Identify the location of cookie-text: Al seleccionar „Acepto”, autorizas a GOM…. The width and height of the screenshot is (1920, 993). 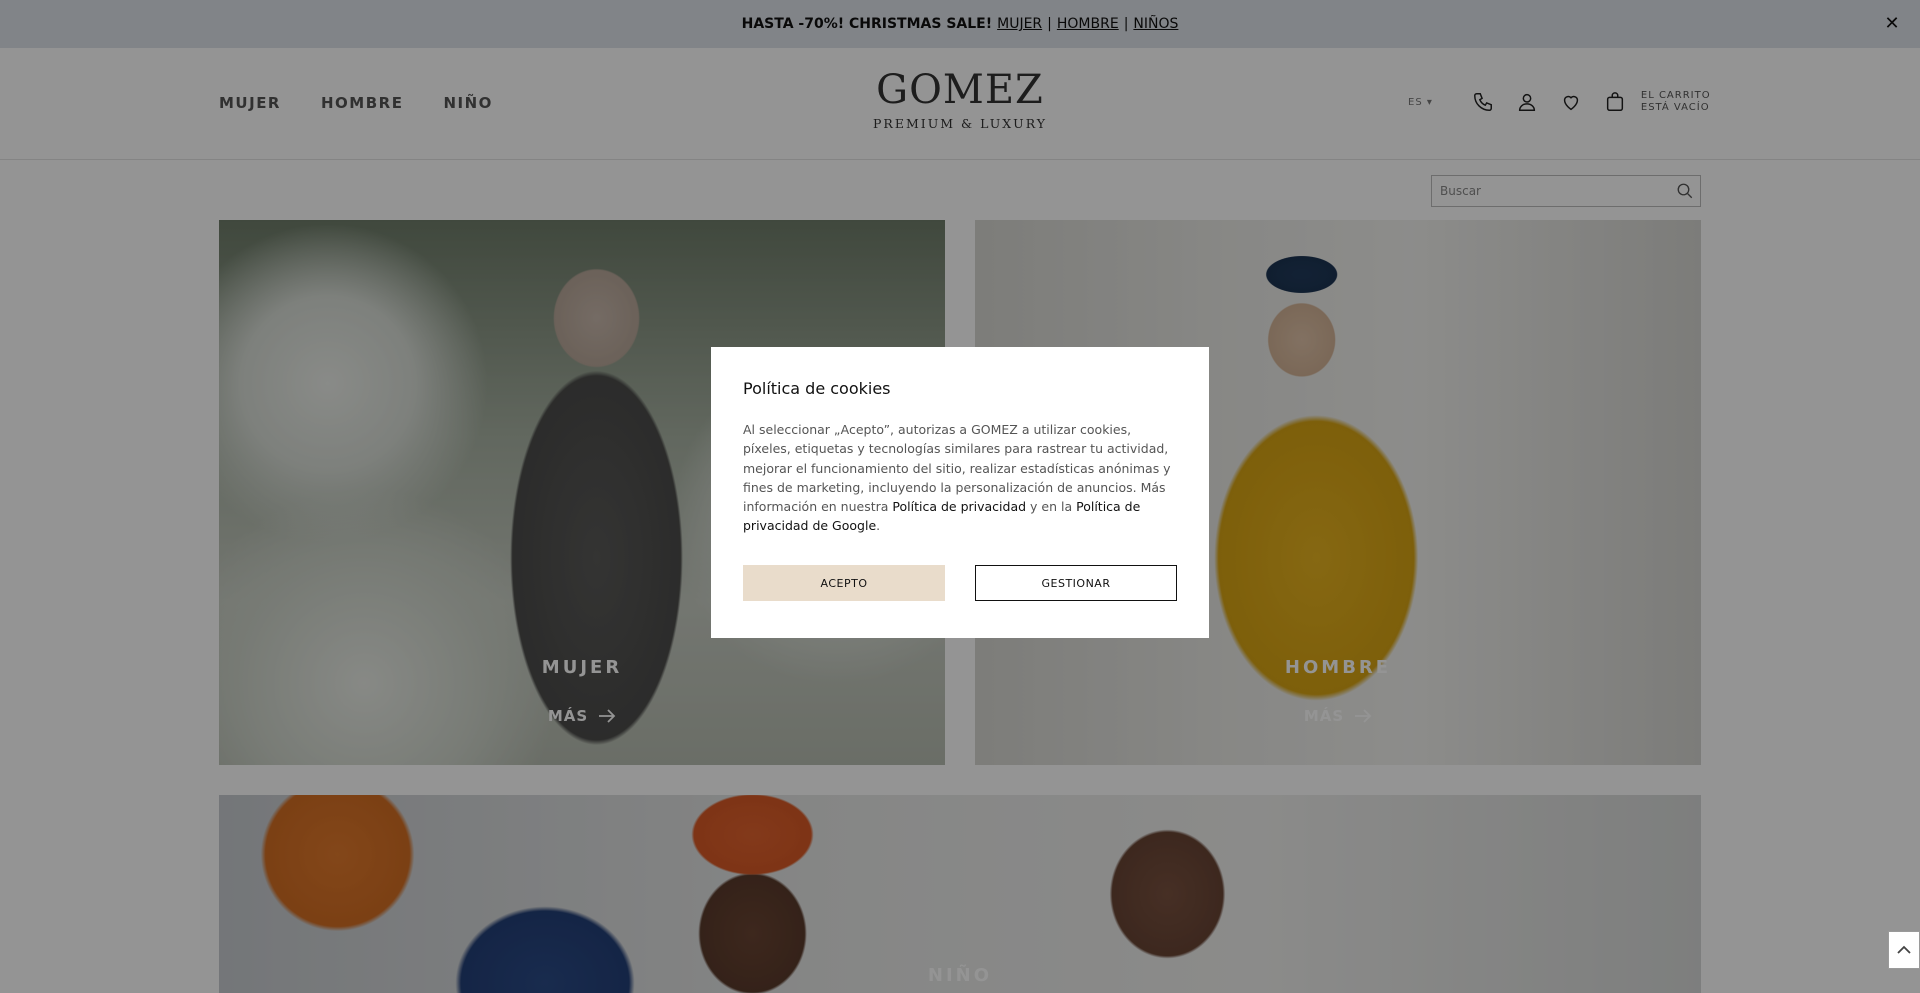
(960, 478).